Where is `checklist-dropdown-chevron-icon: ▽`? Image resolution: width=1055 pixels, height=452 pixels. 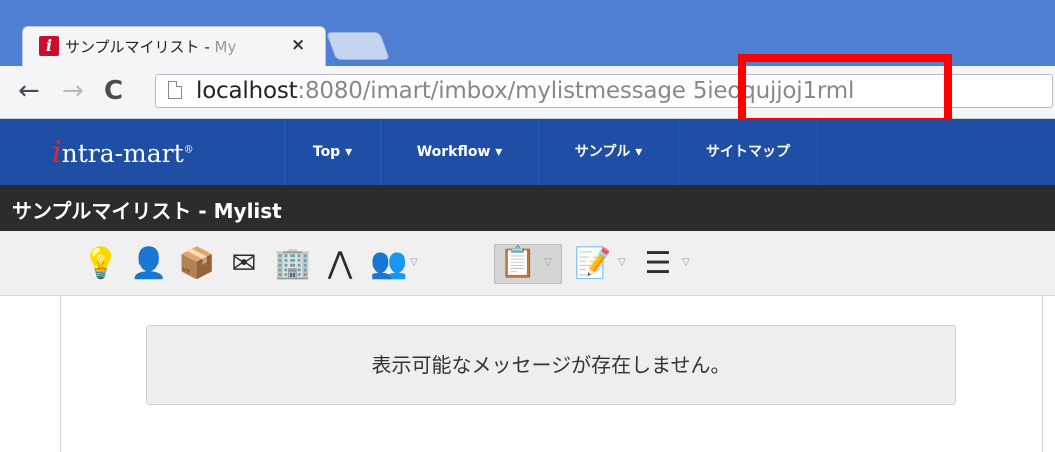 checklist-dropdown-chevron-icon: ▽ is located at coordinates (548, 262).